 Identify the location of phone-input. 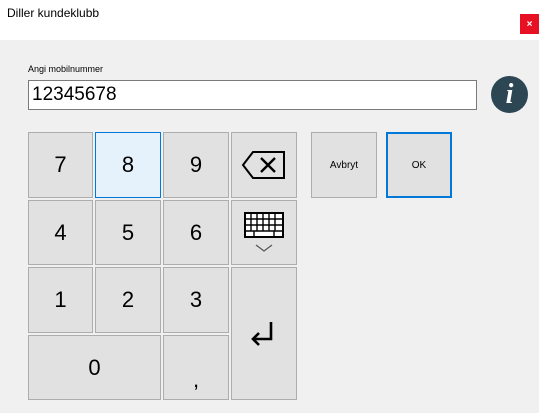
(252, 95).